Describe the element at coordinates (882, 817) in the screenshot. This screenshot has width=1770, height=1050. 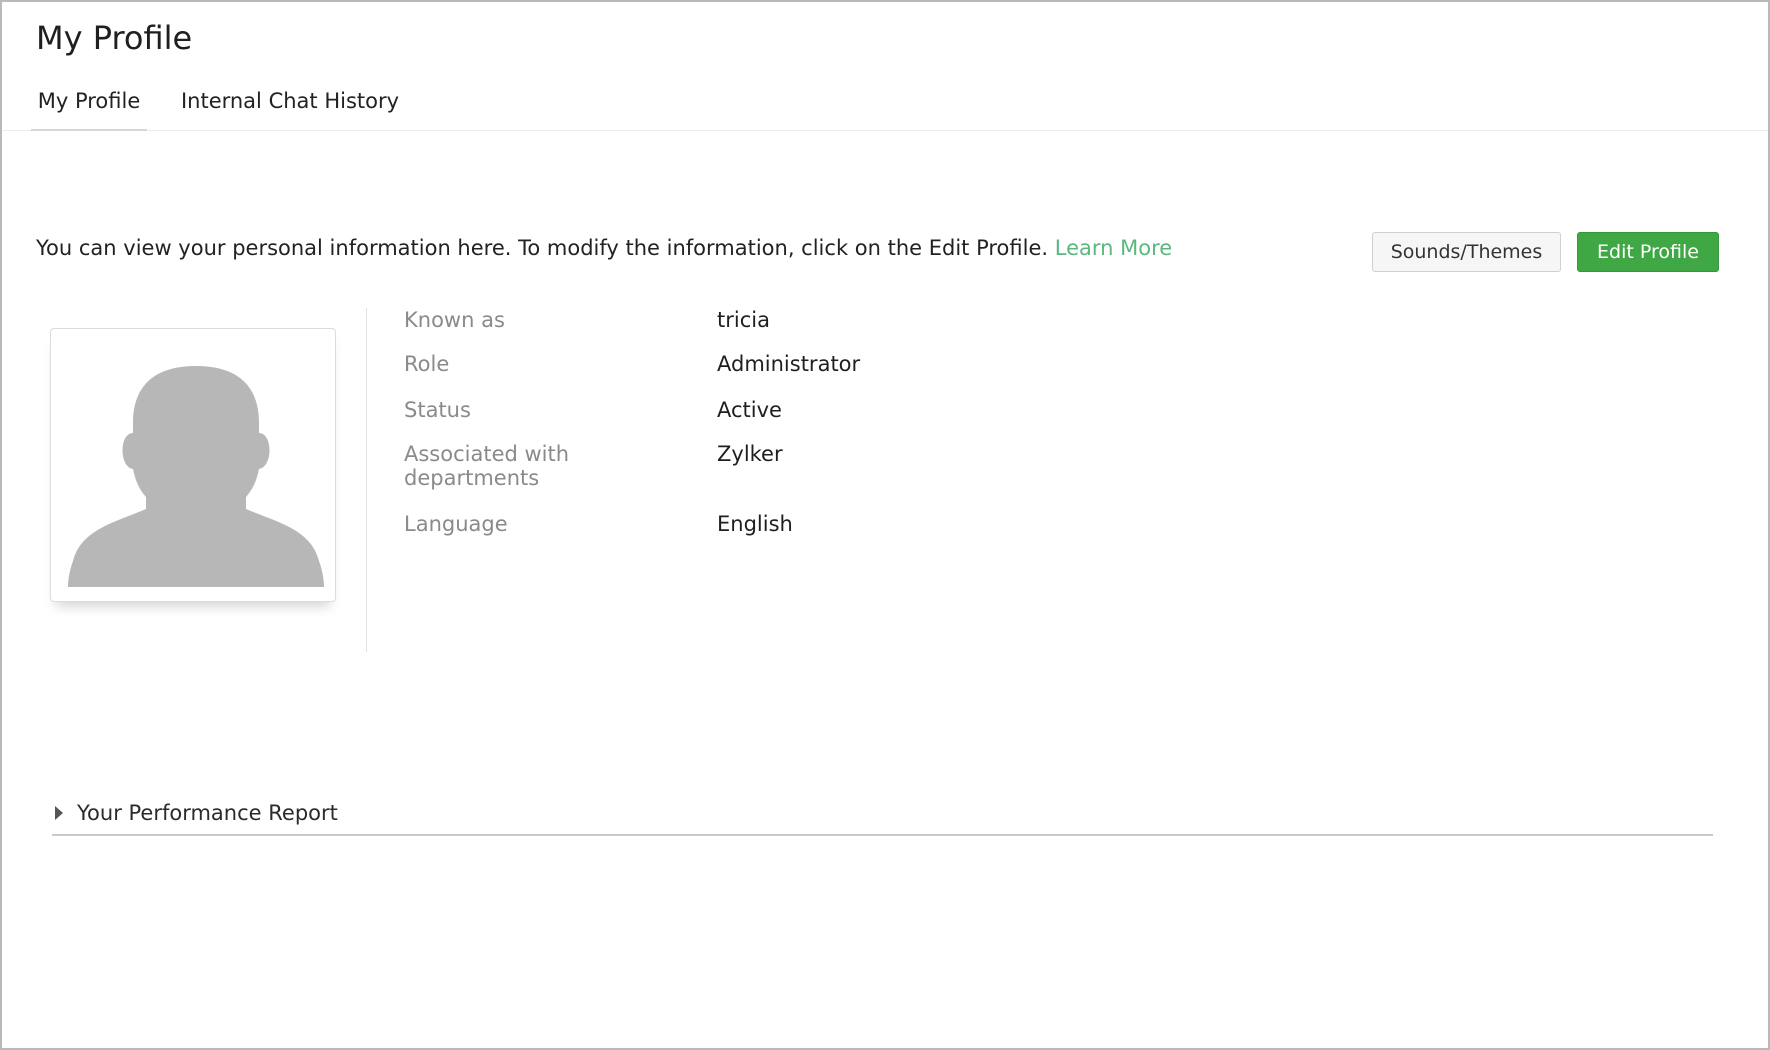
I see `performance-report-toggle: Your Performance Report` at that location.